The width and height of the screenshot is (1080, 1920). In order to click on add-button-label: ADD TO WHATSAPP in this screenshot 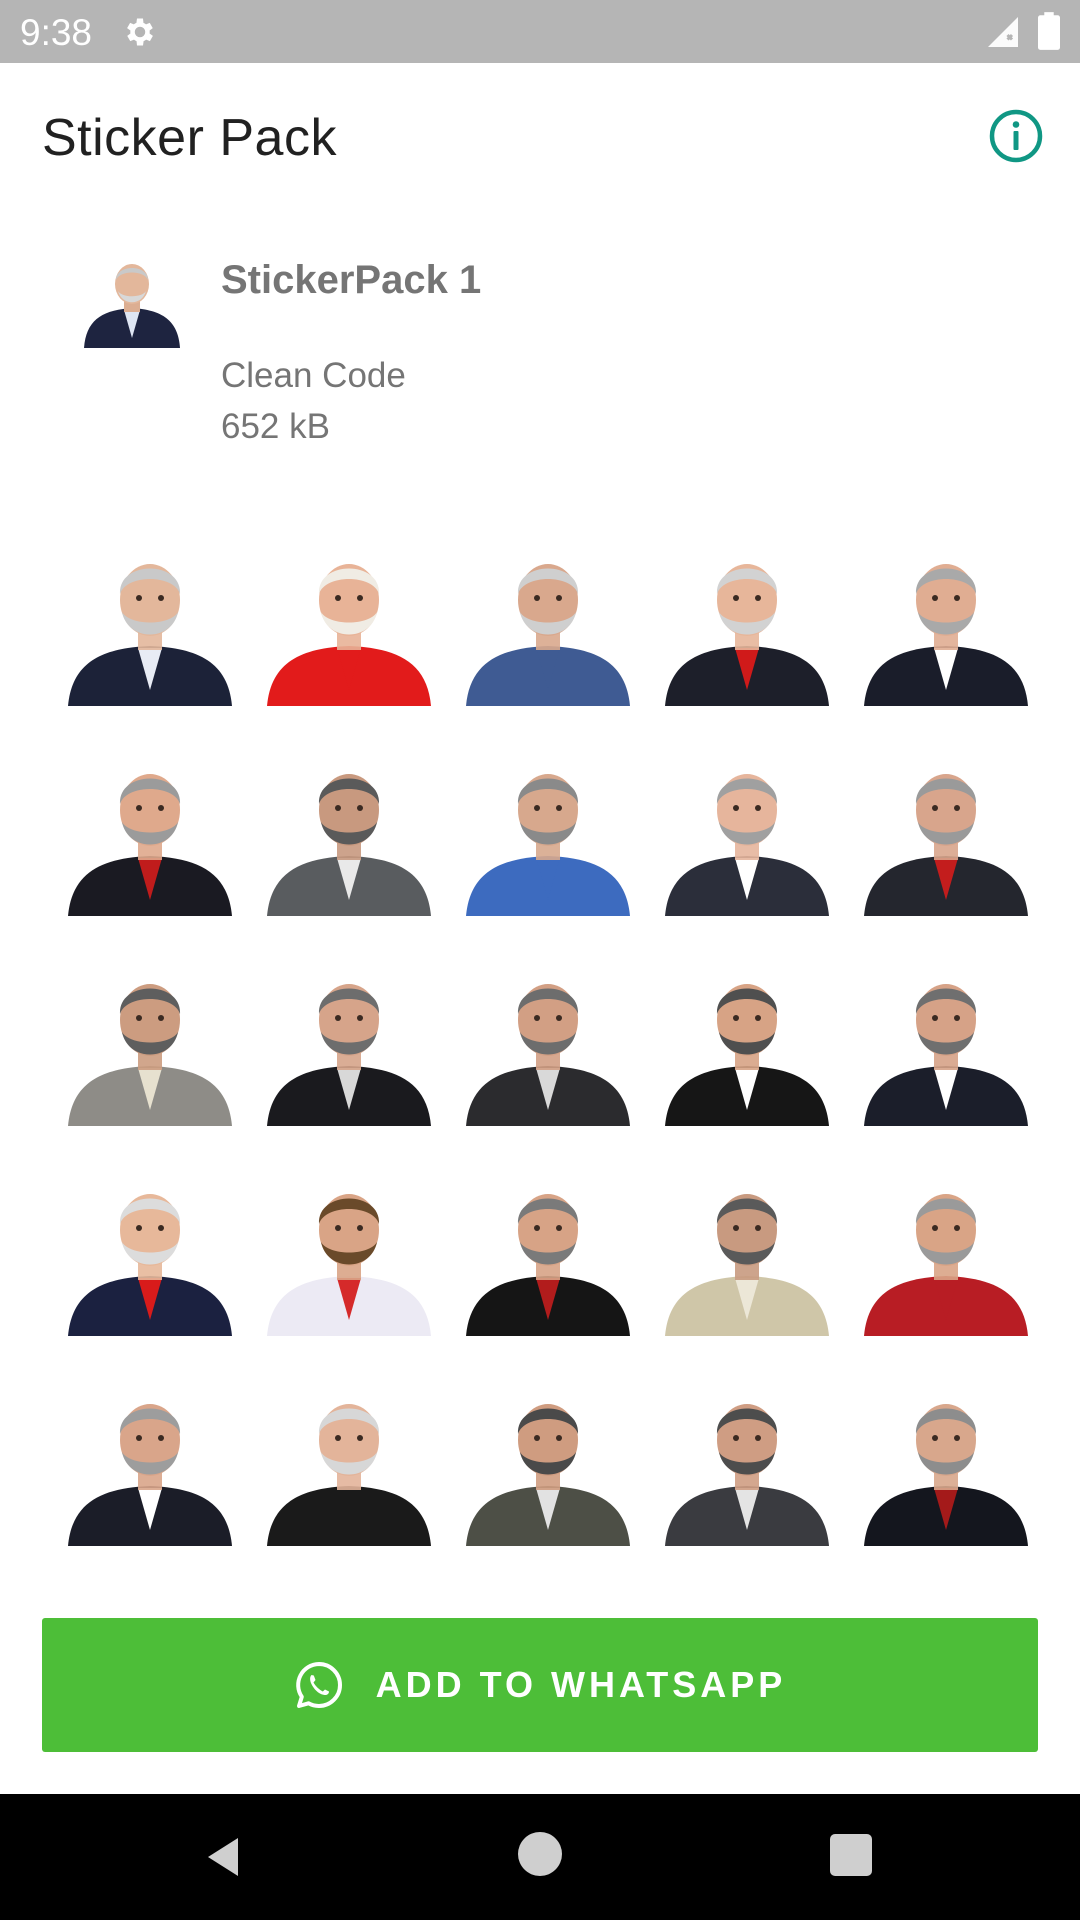, I will do `click(581, 1684)`.